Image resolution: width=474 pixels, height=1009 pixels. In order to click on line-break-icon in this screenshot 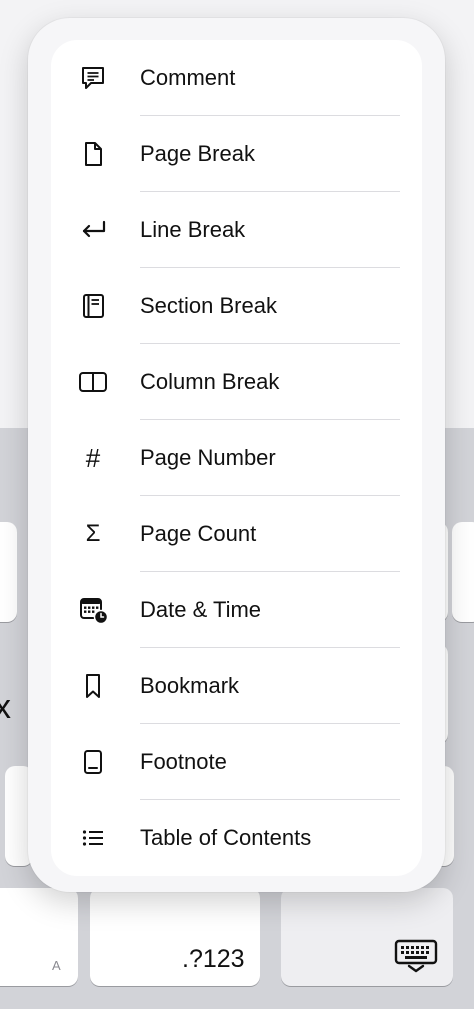, I will do `click(93, 230)`.